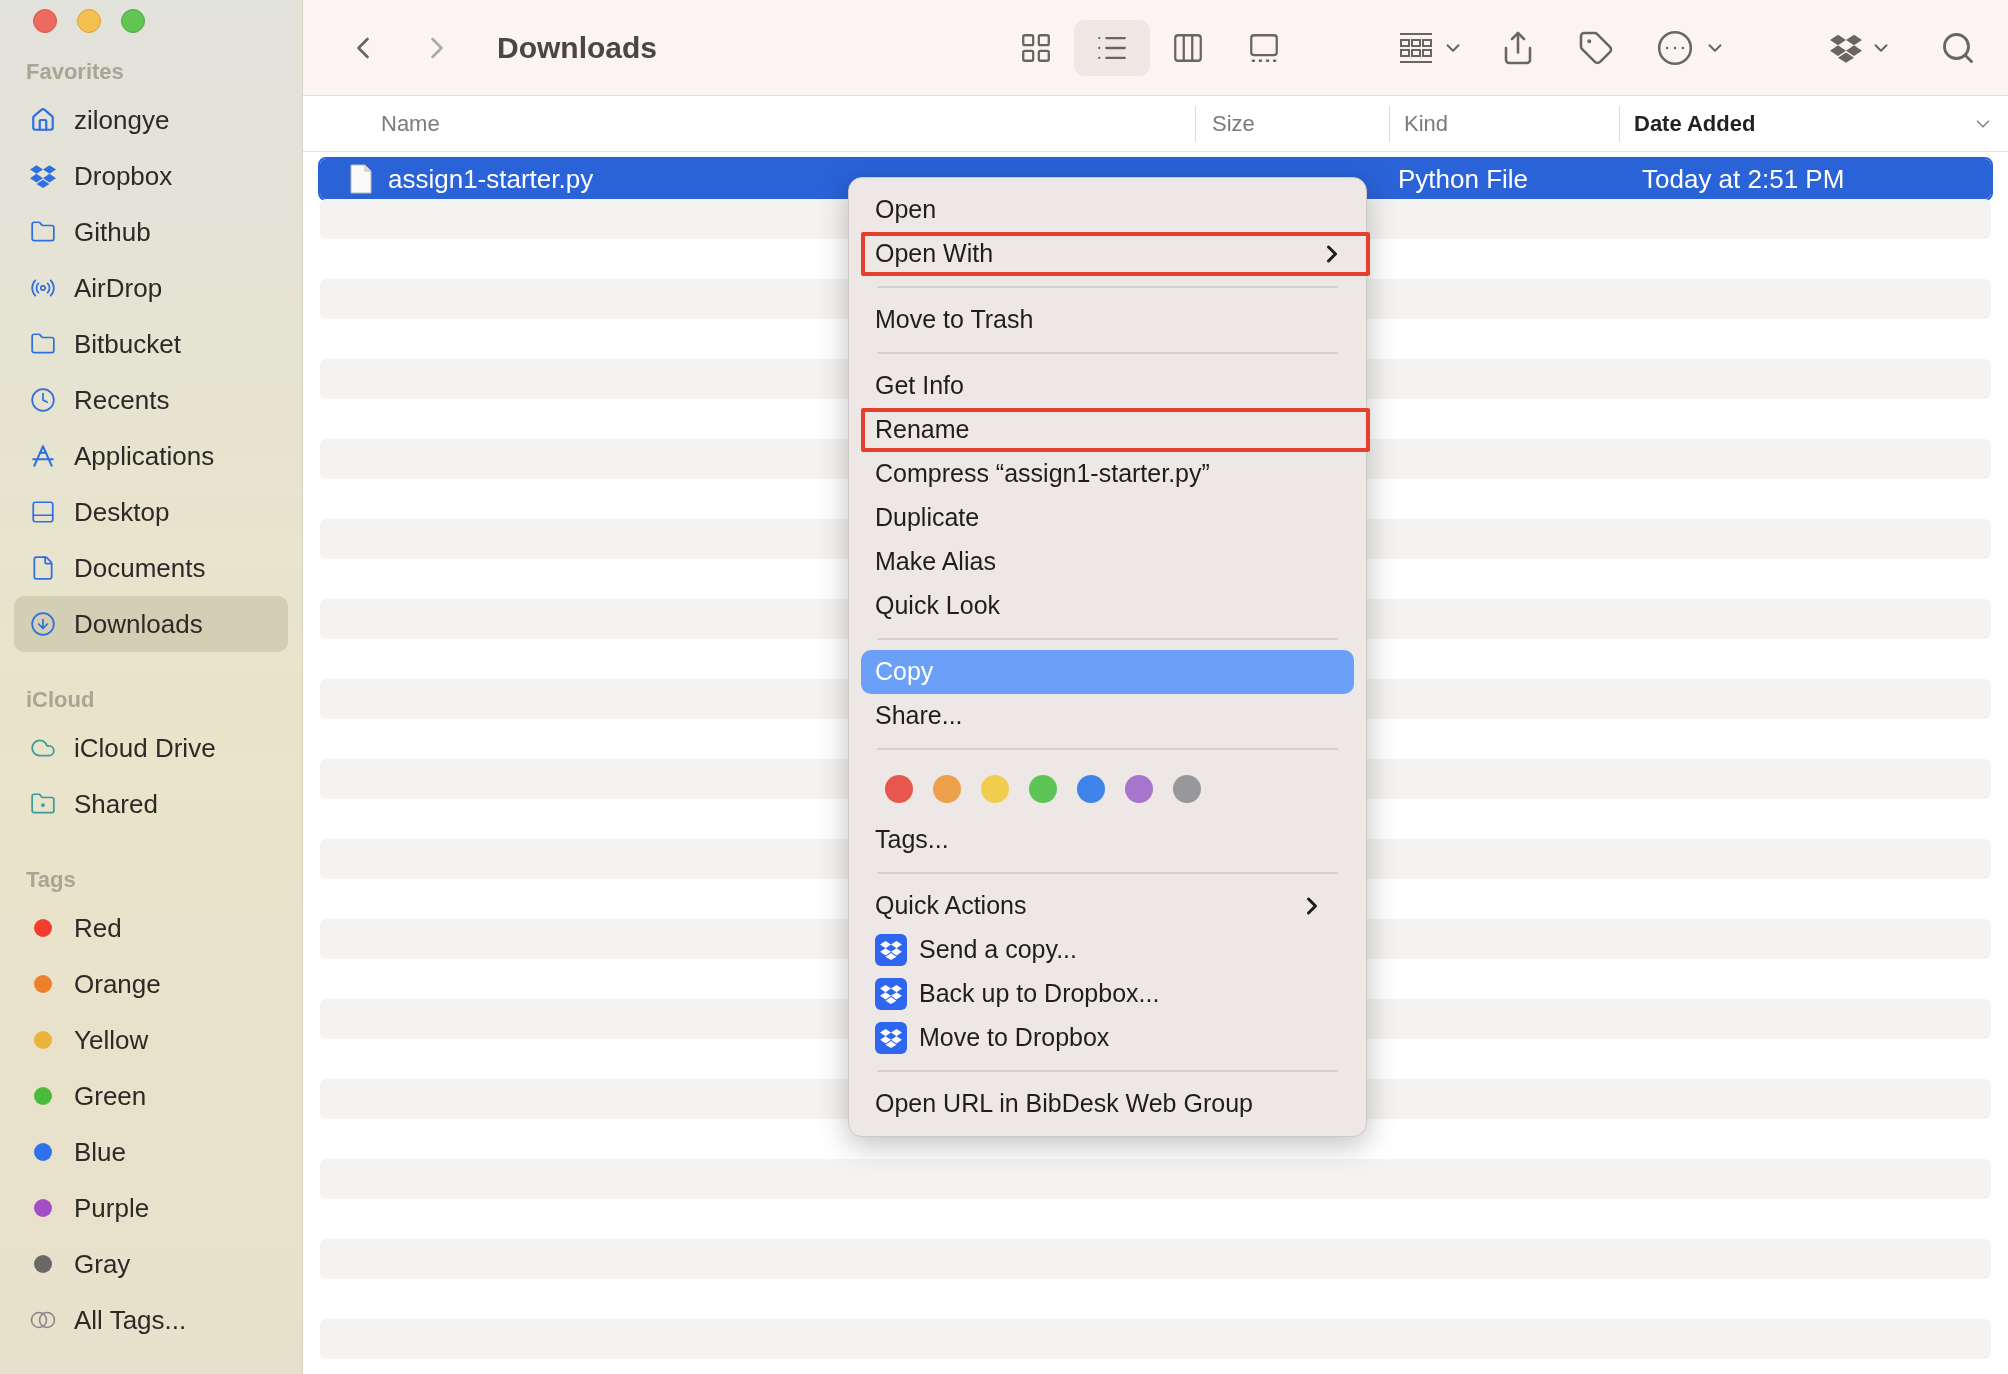 This screenshot has width=2008, height=1374. Describe the element at coordinates (1107, 386) in the screenshot. I see `menu-item: Get Info` at that location.